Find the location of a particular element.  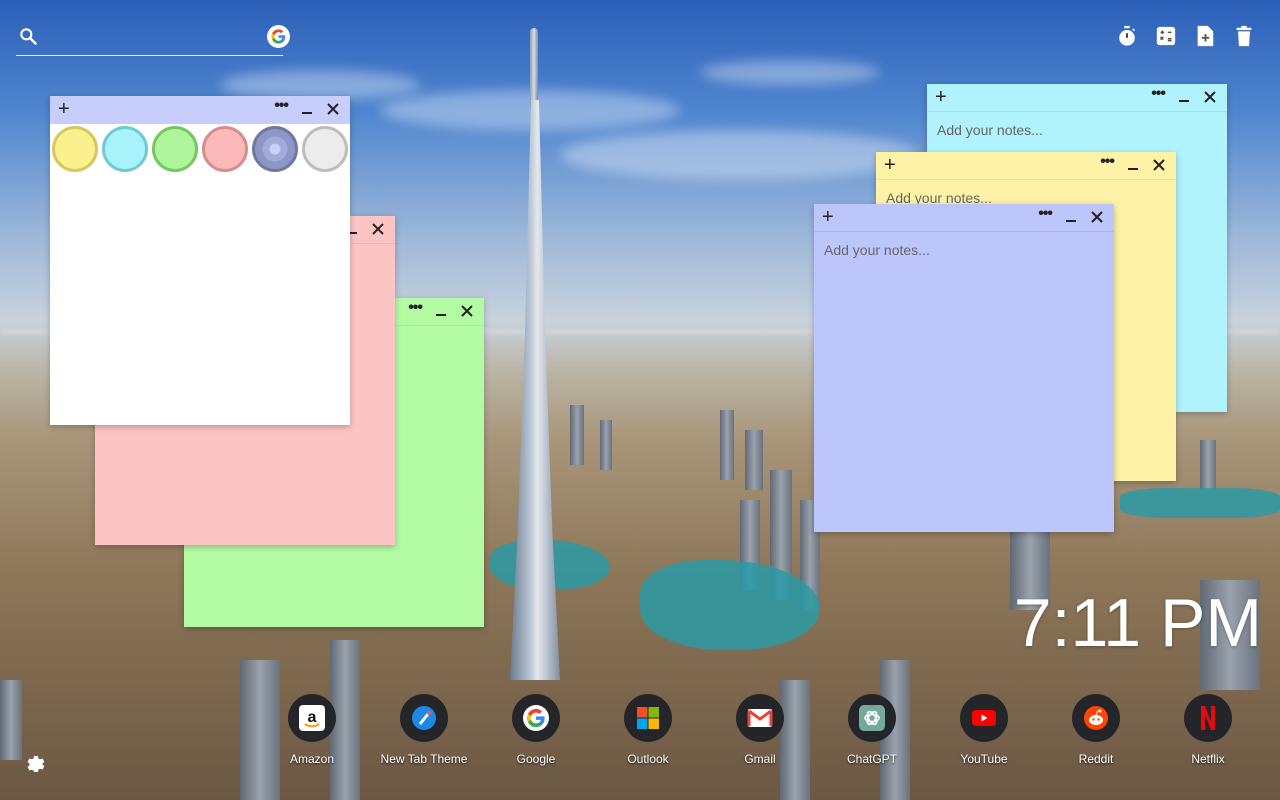

sticky-note-white: + ••• is located at coordinates (200, 260).